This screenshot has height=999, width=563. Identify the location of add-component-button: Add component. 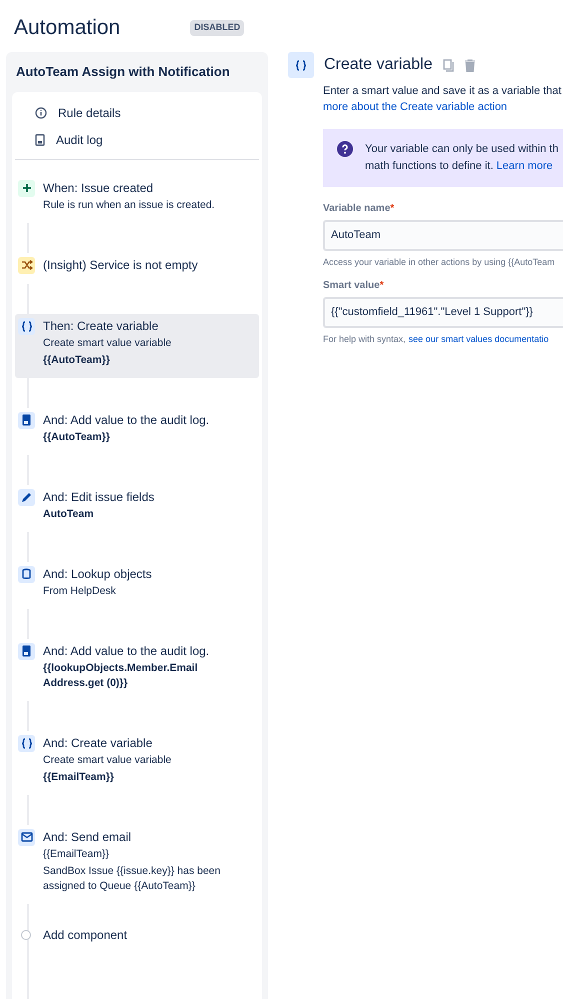
(137, 935).